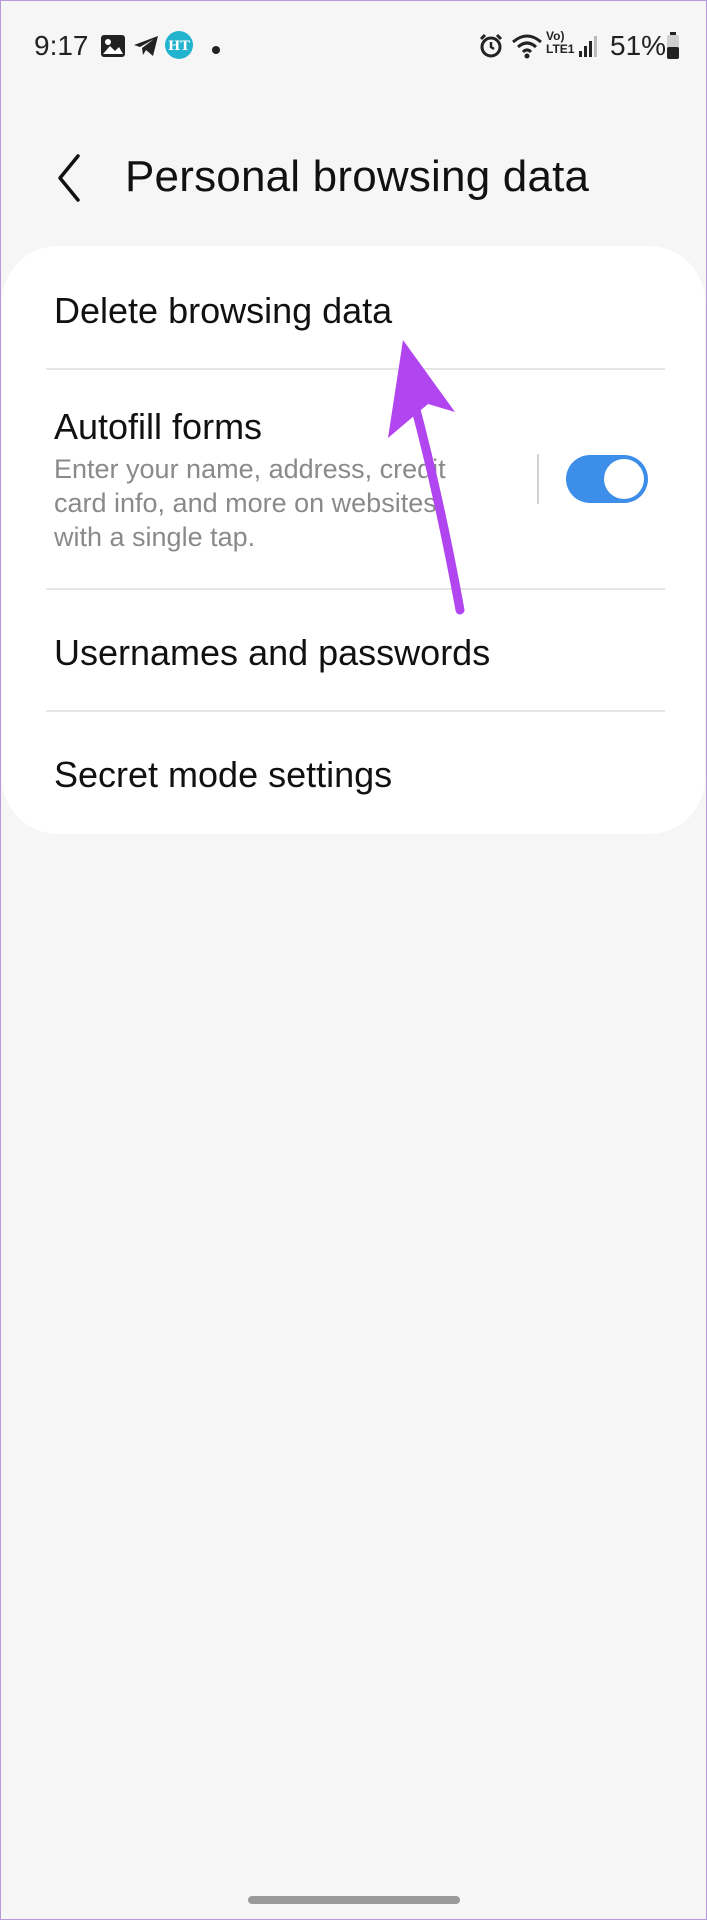 This screenshot has height=1920, width=707. I want to click on page-title: Personal browsing data, so click(357, 176).